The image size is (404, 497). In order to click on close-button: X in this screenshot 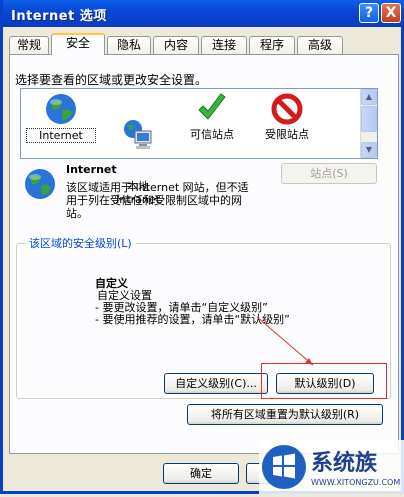, I will do `click(391, 13)`.